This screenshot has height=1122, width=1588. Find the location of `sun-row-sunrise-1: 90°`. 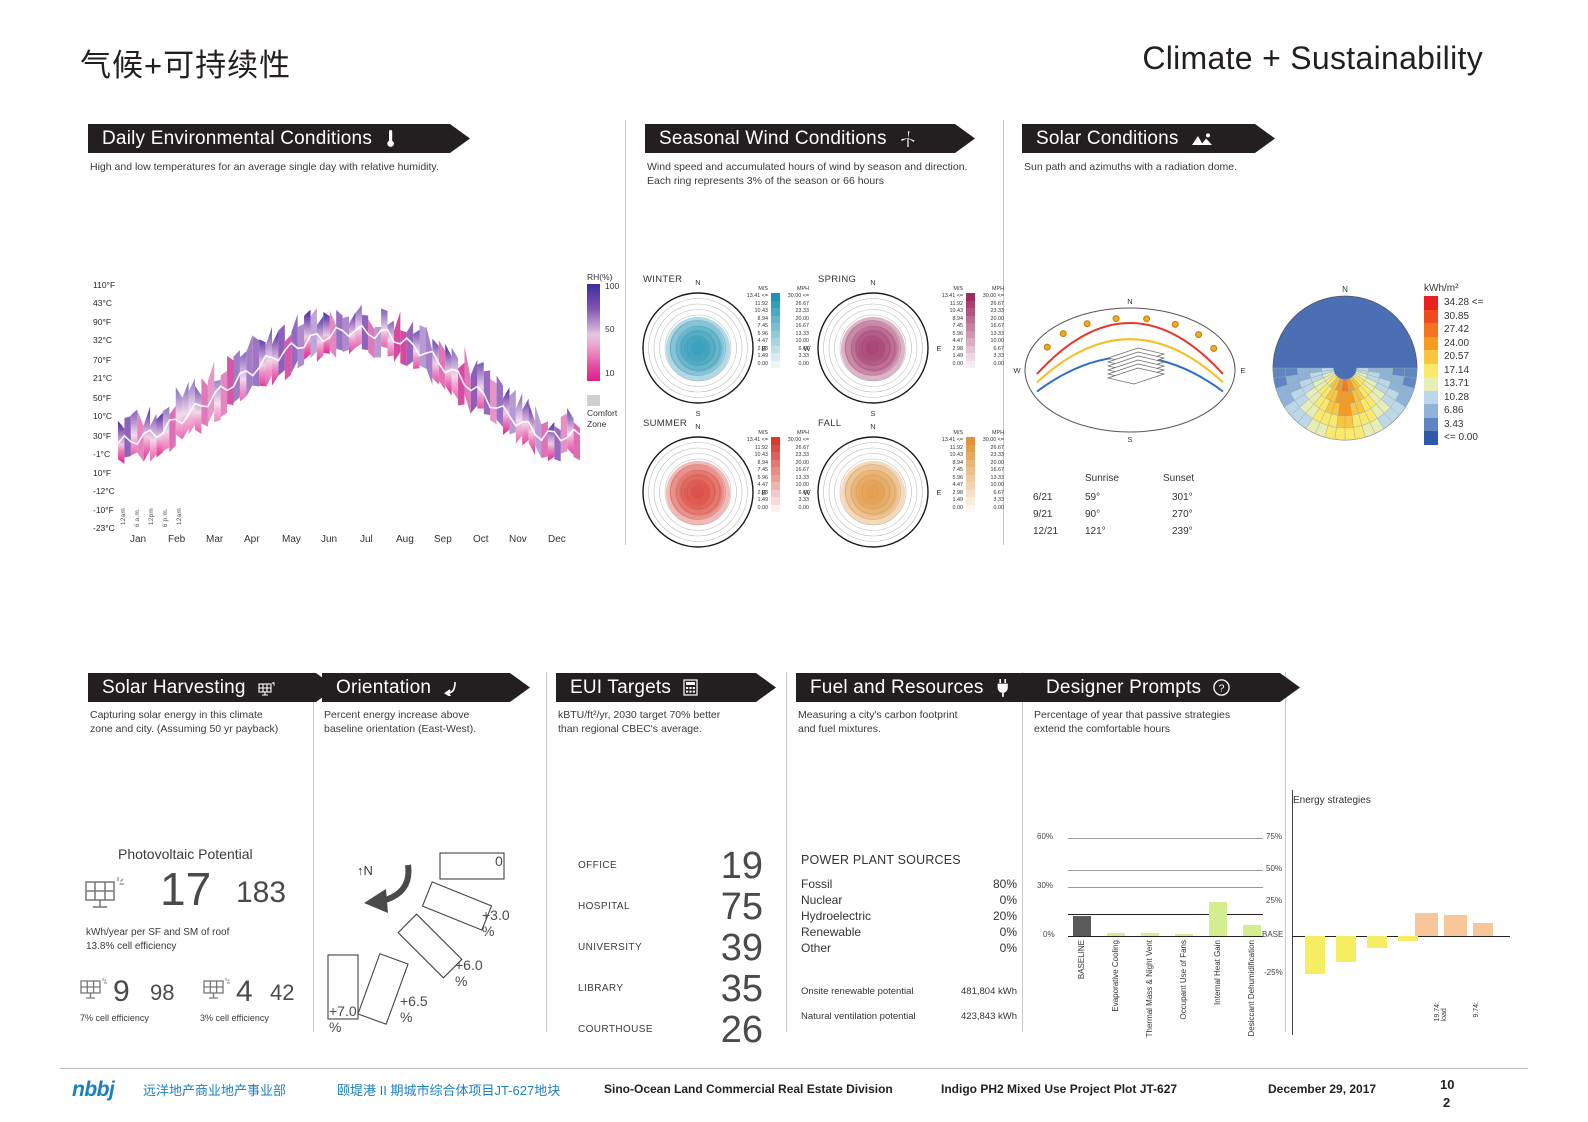

sun-row-sunrise-1: 90° is located at coordinates (1093, 514).